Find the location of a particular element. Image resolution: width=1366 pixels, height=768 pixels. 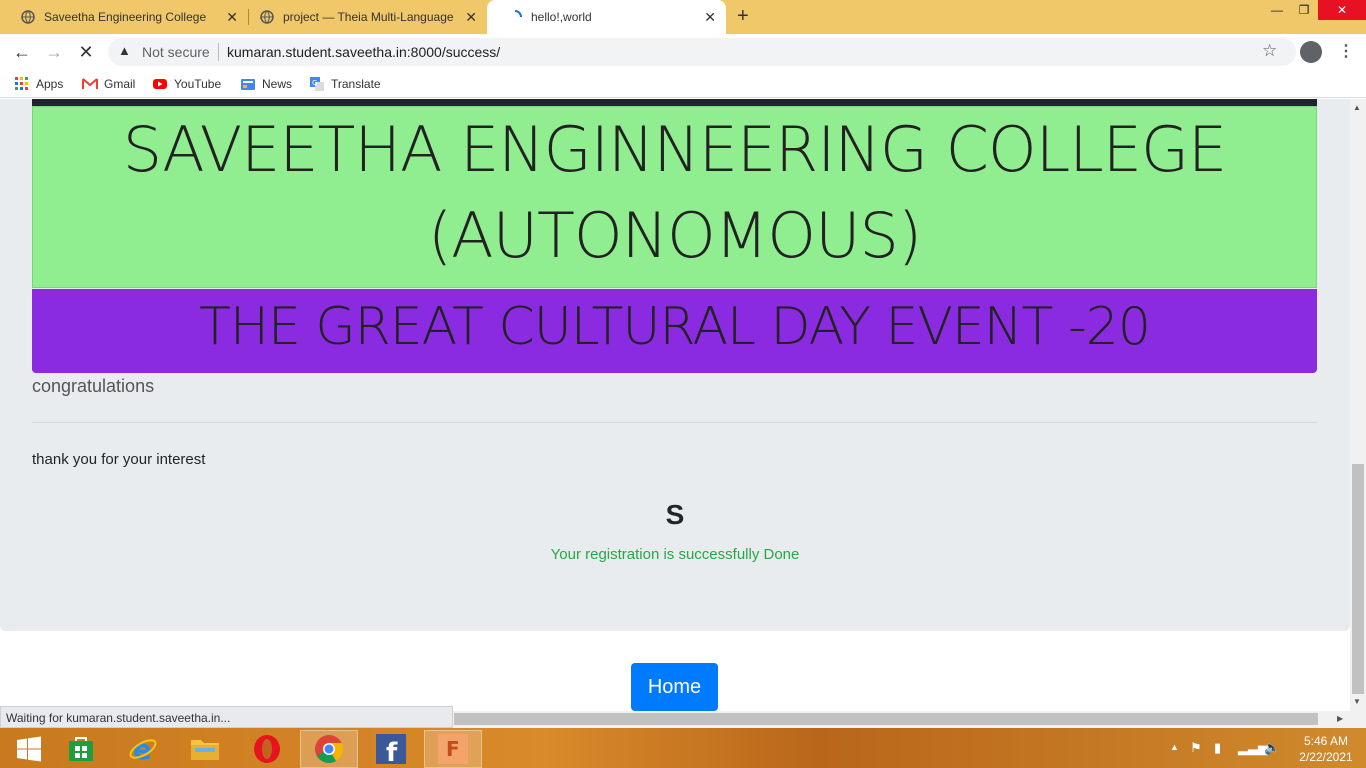

scroll-down-icon: ▼ is located at coordinates (1357, 701).